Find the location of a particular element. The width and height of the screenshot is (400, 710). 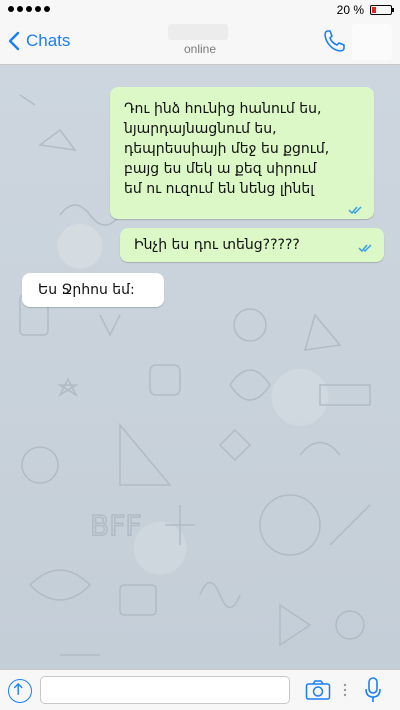

phone-icon is located at coordinates (334, 41).